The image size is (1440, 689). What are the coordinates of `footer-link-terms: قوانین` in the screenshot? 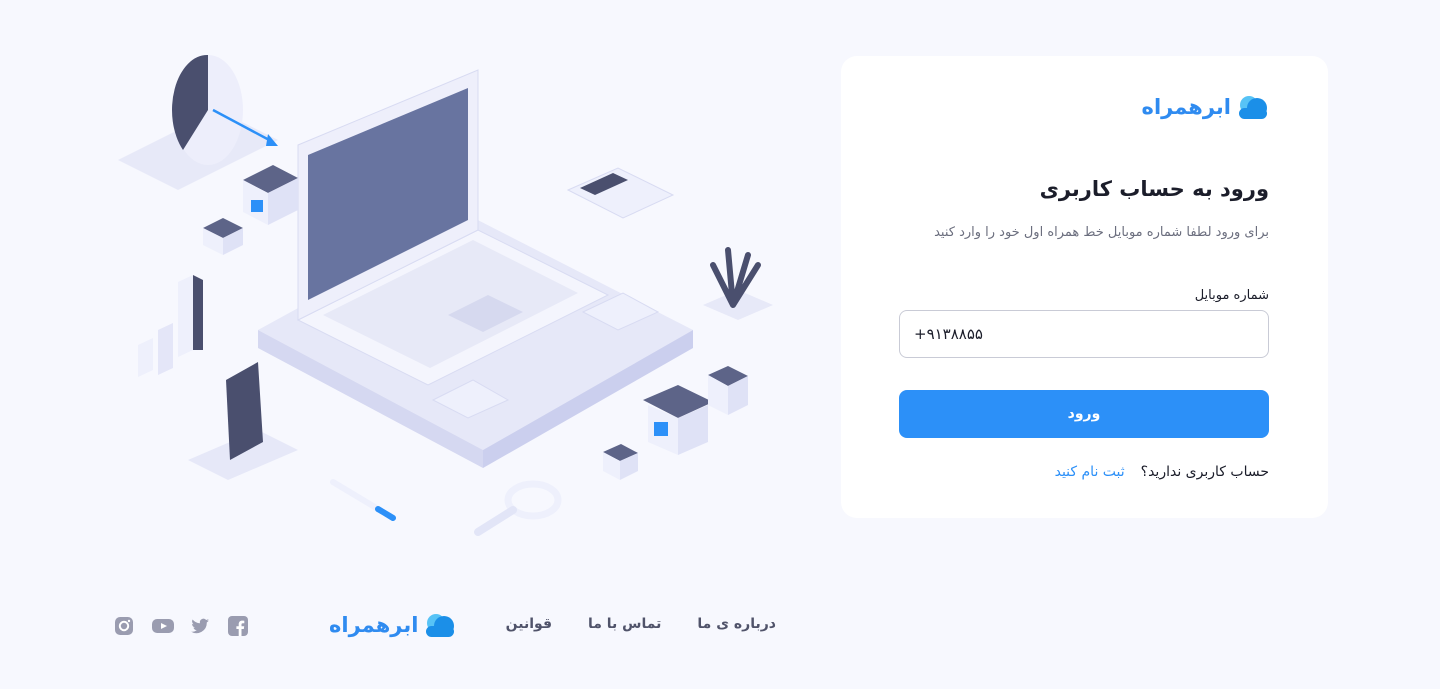 It's located at (529, 624).